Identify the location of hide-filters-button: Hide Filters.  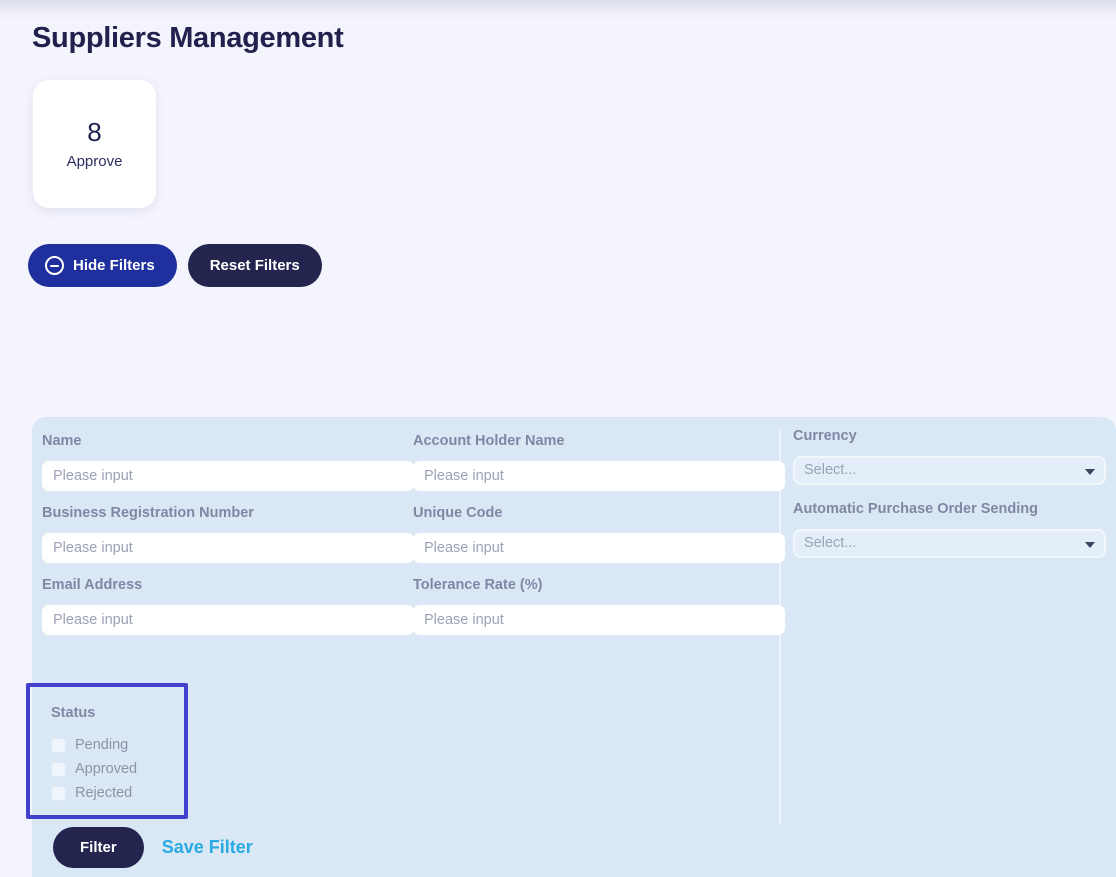
(102, 265).